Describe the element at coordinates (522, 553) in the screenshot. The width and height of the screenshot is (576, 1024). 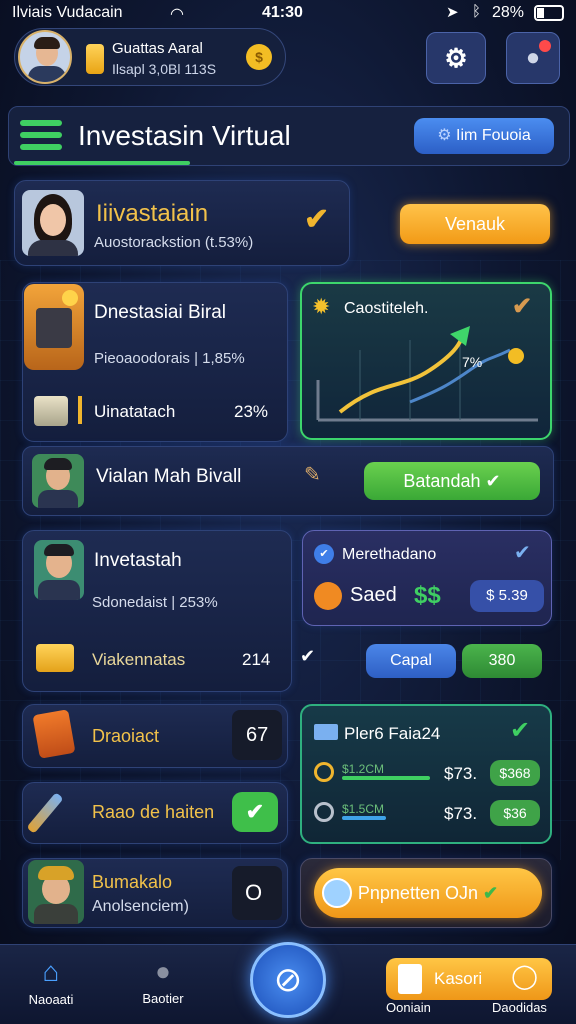
I see `card-d-check-icon: ✔` at that location.